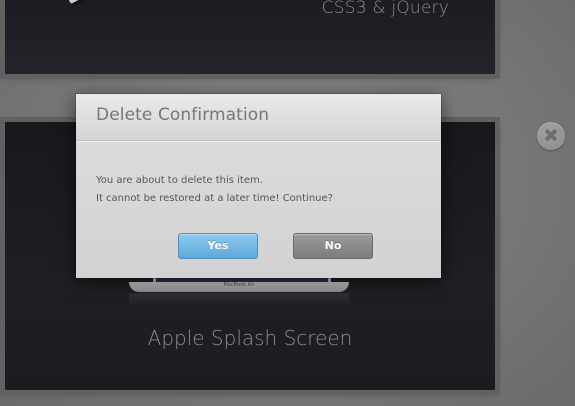  I want to click on card-title: Apple Splash Screen, so click(250, 338).